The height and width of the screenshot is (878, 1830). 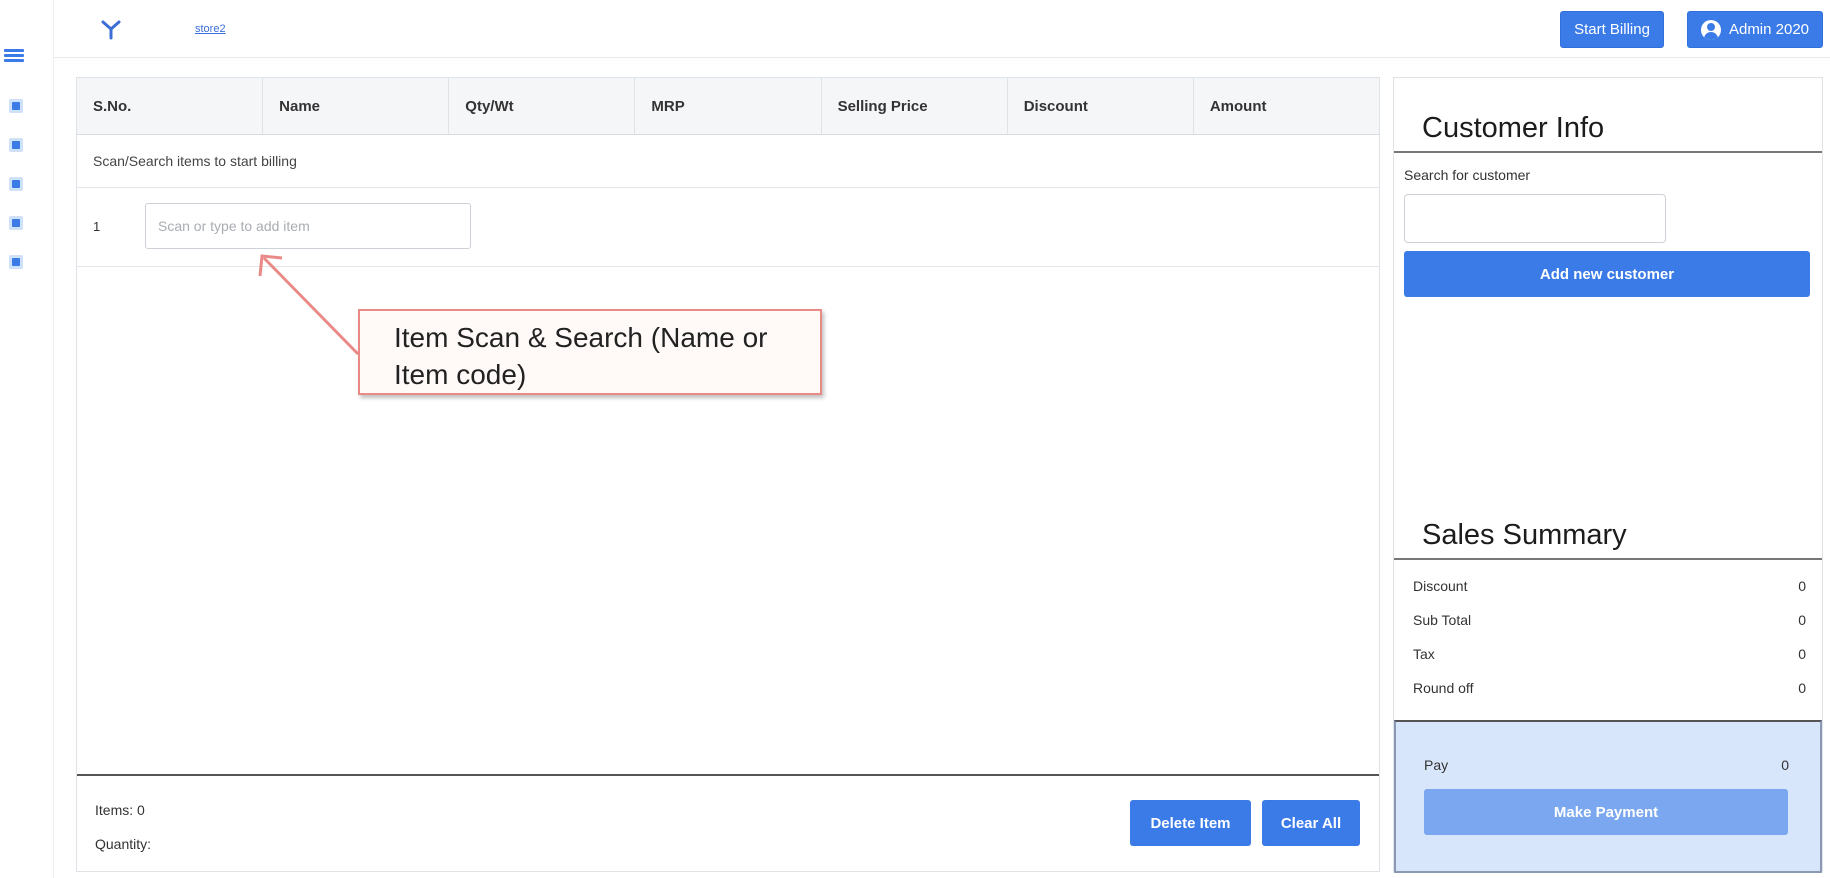 What do you see at coordinates (1785, 765) in the screenshot?
I see `pay-value: 0` at bounding box center [1785, 765].